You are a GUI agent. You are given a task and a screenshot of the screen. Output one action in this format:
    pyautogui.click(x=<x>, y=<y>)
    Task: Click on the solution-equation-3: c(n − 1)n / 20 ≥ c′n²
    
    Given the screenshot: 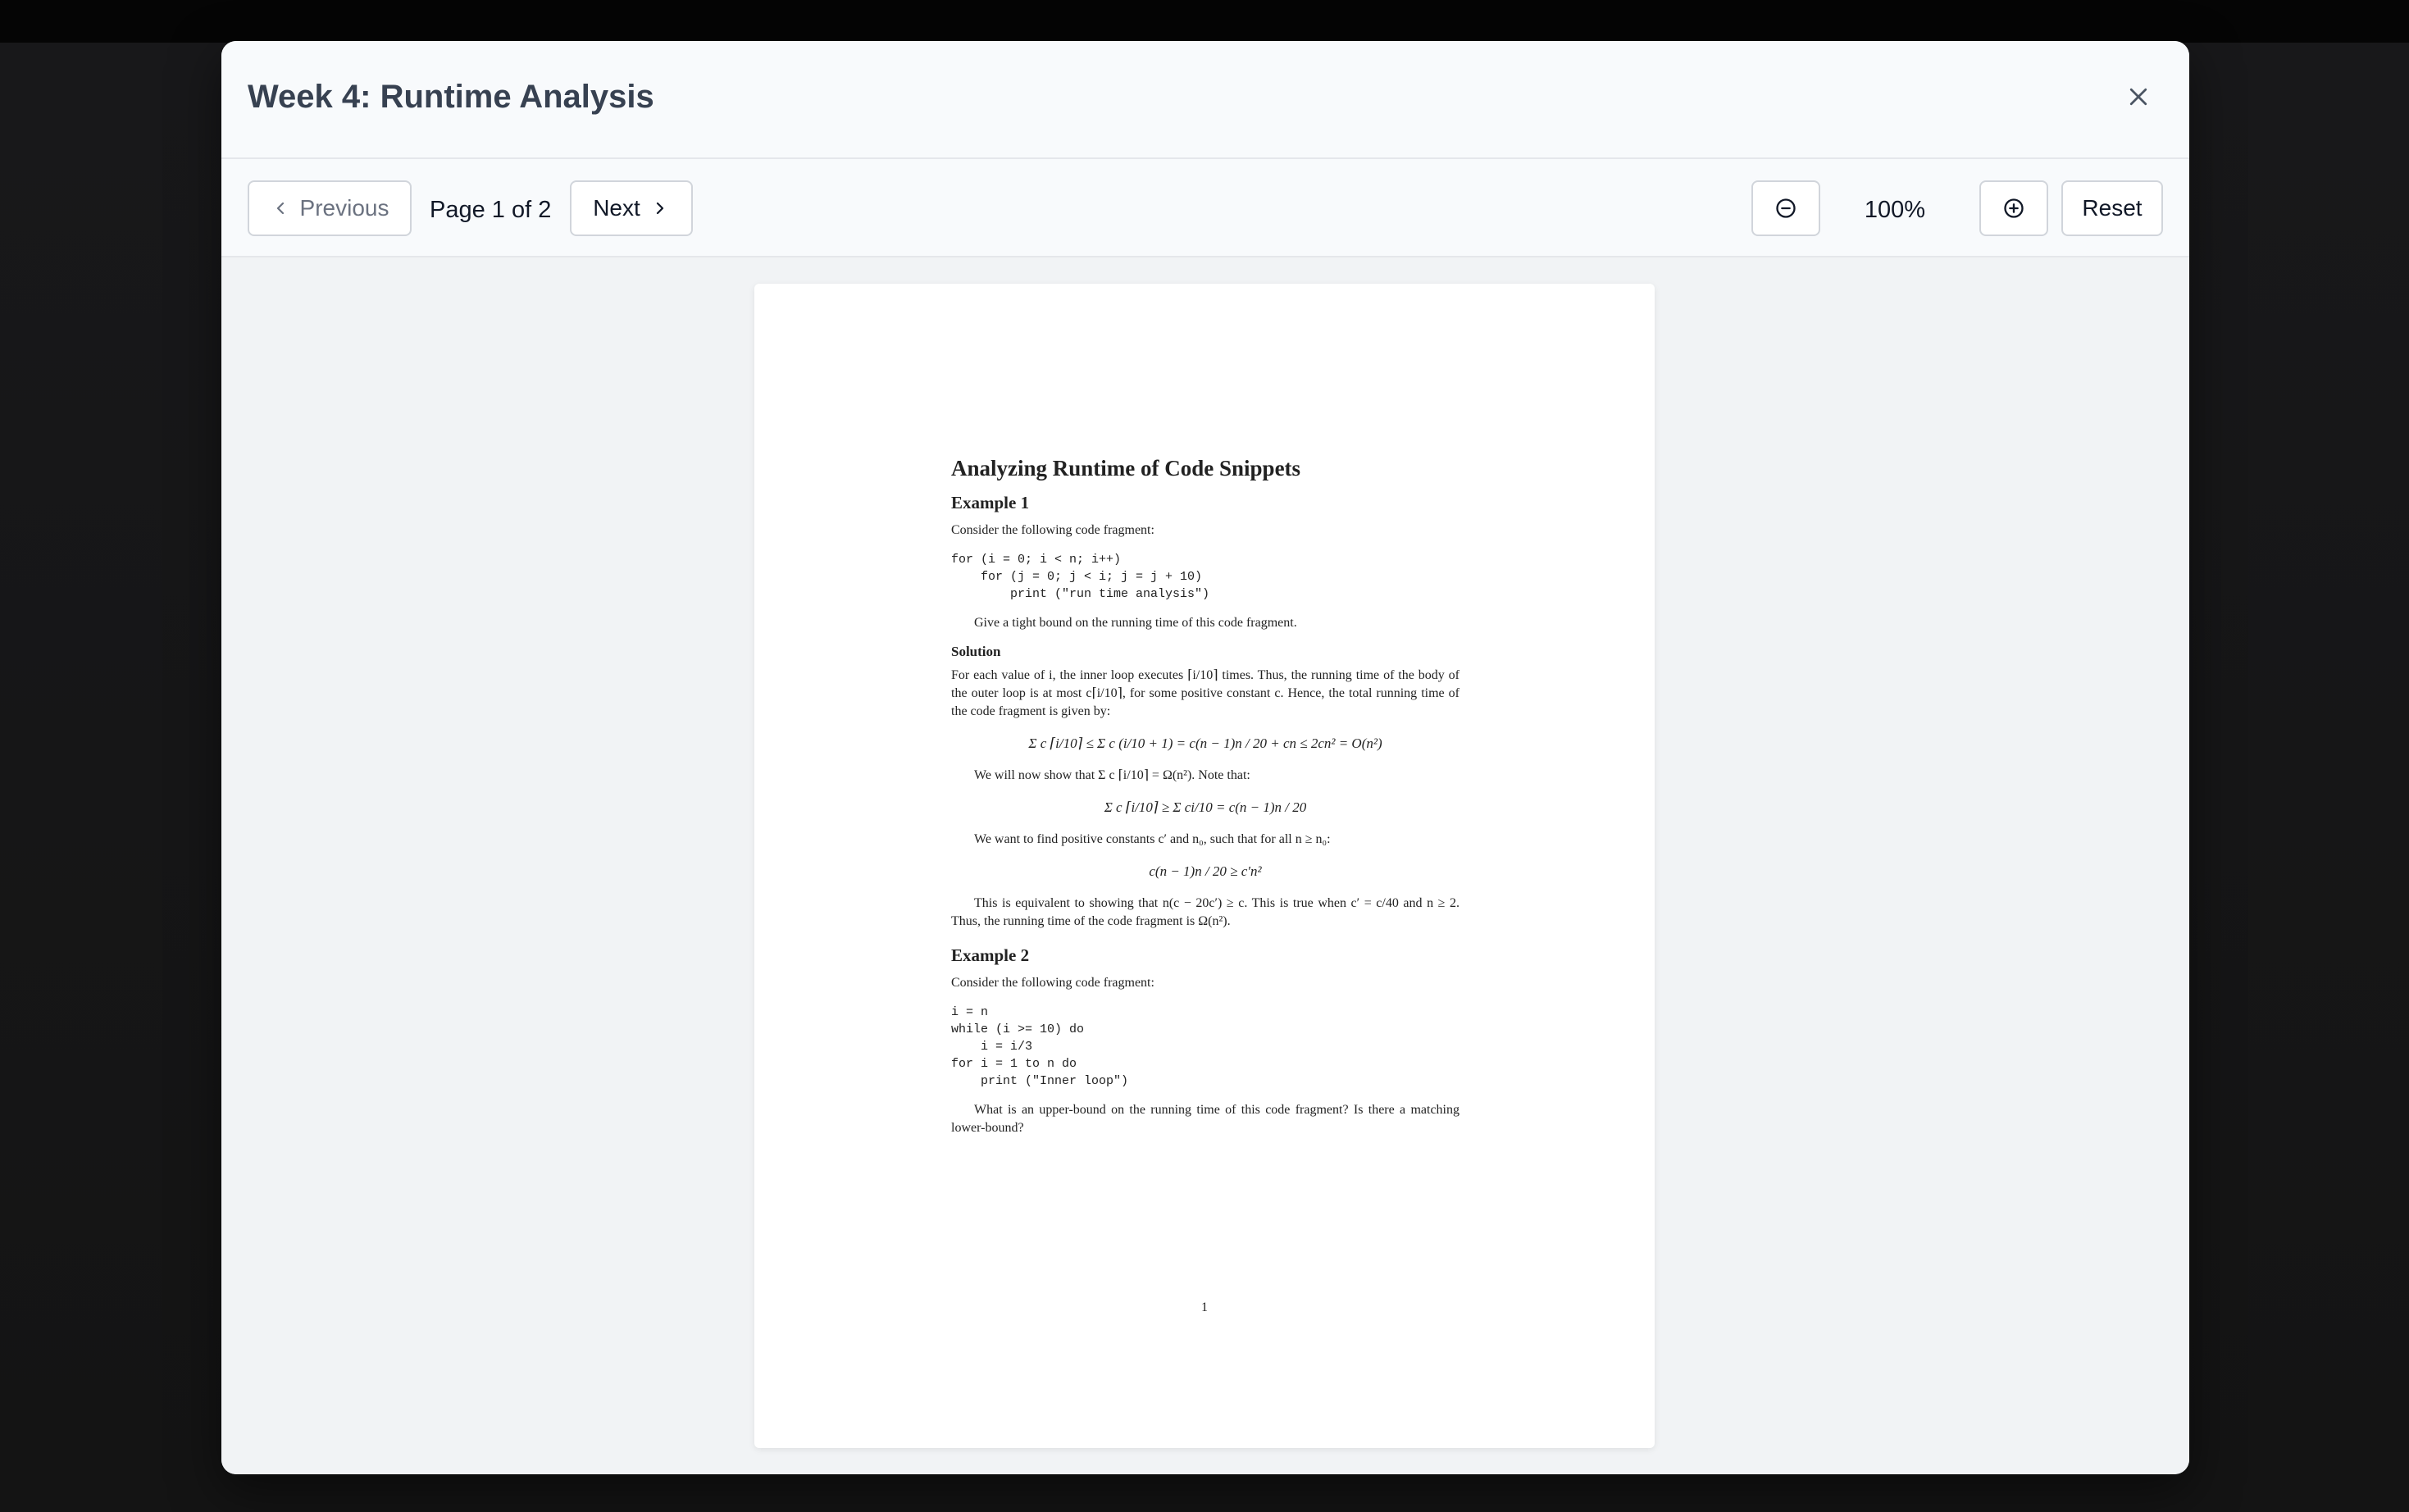 What is the action you would take?
    pyautogui.click(x=1206, y=871)
    